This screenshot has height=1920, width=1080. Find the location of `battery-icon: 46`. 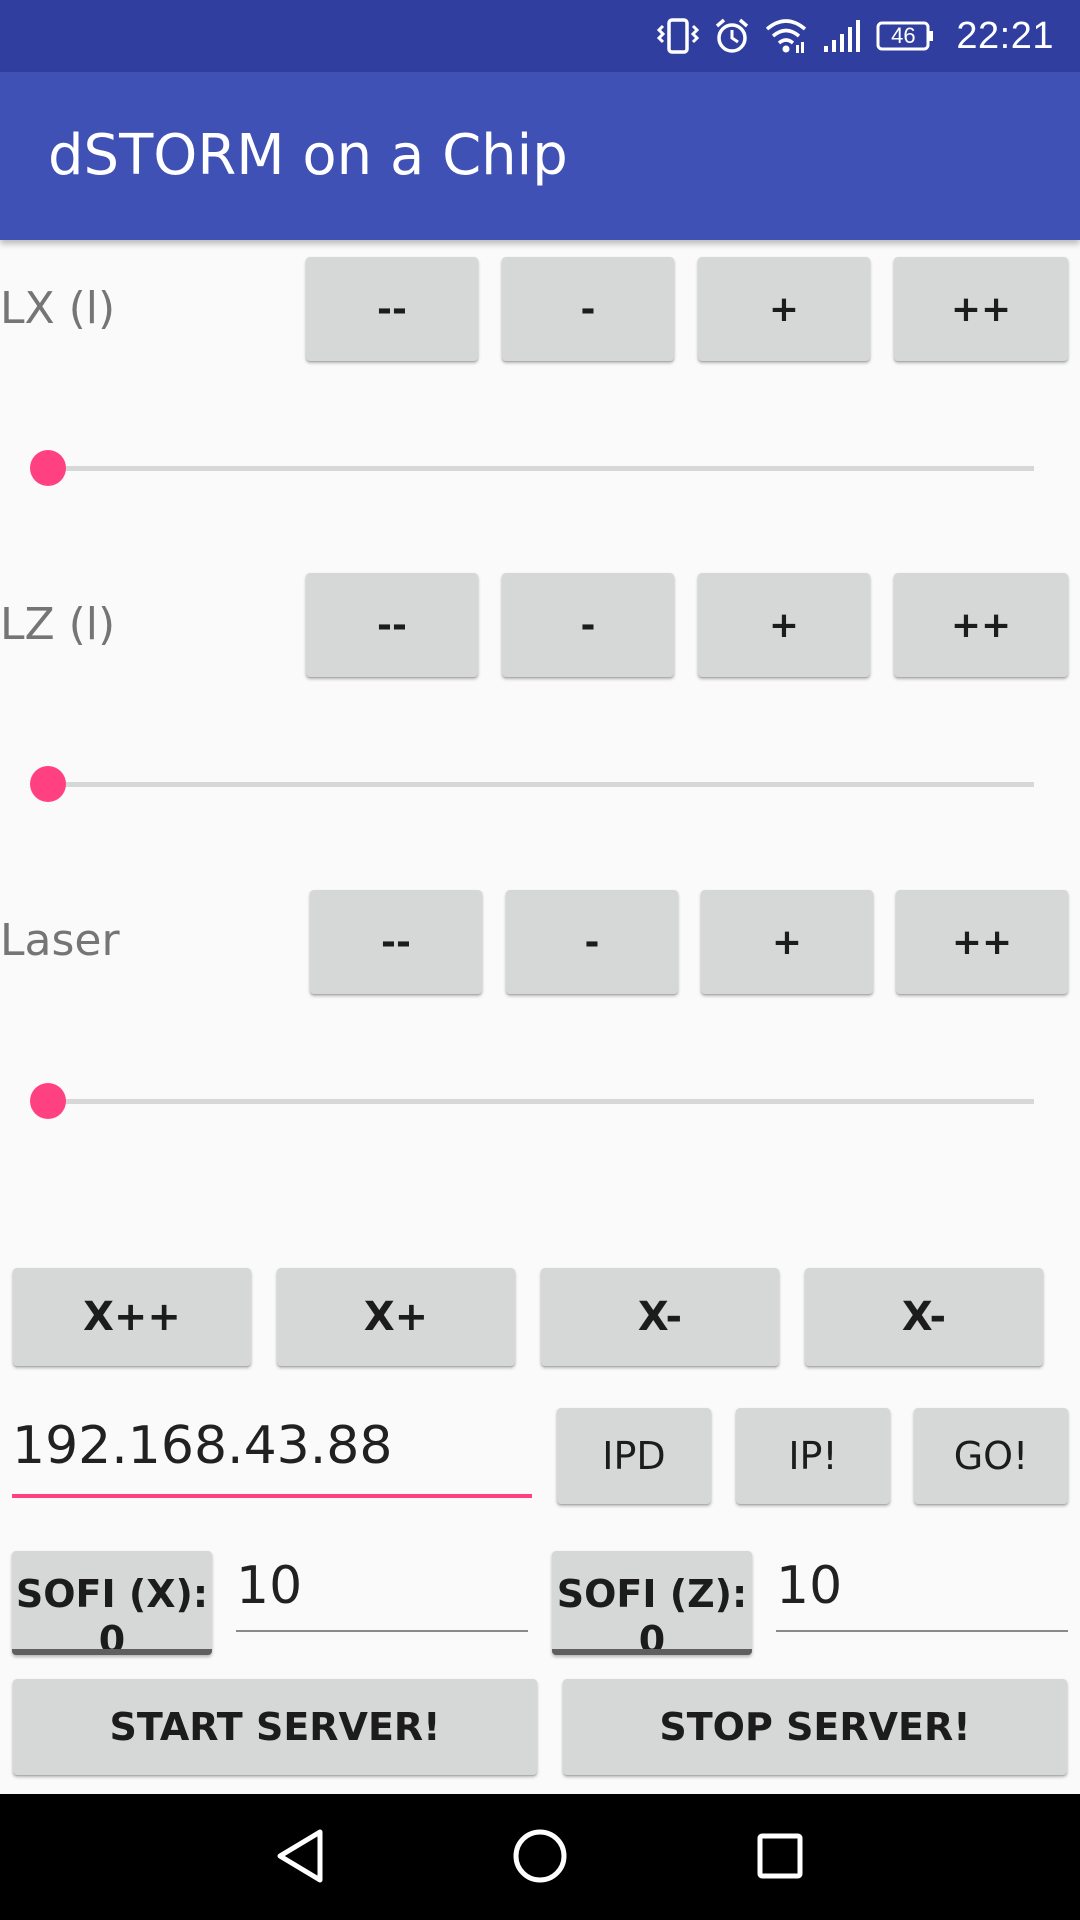

battery-icon: 46 is located at coordinates (906, 36).